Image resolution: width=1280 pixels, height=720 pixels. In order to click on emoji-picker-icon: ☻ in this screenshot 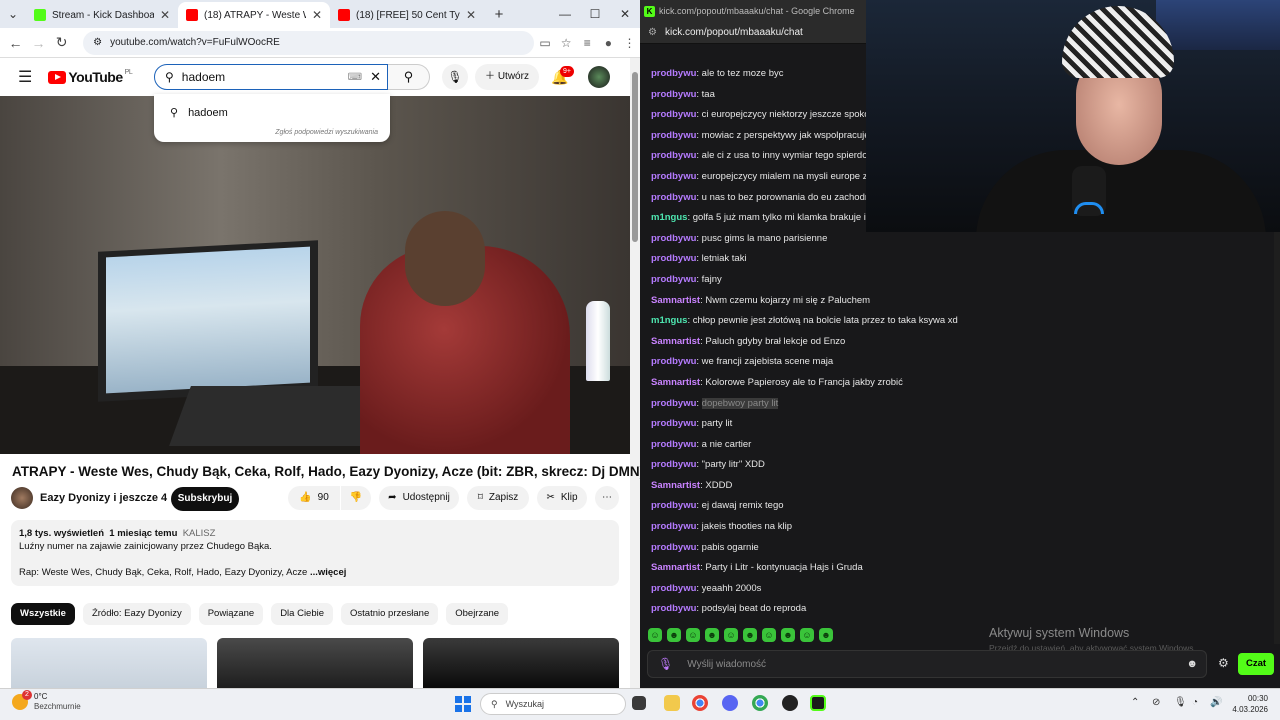, I will do `click(1192, 664)`.